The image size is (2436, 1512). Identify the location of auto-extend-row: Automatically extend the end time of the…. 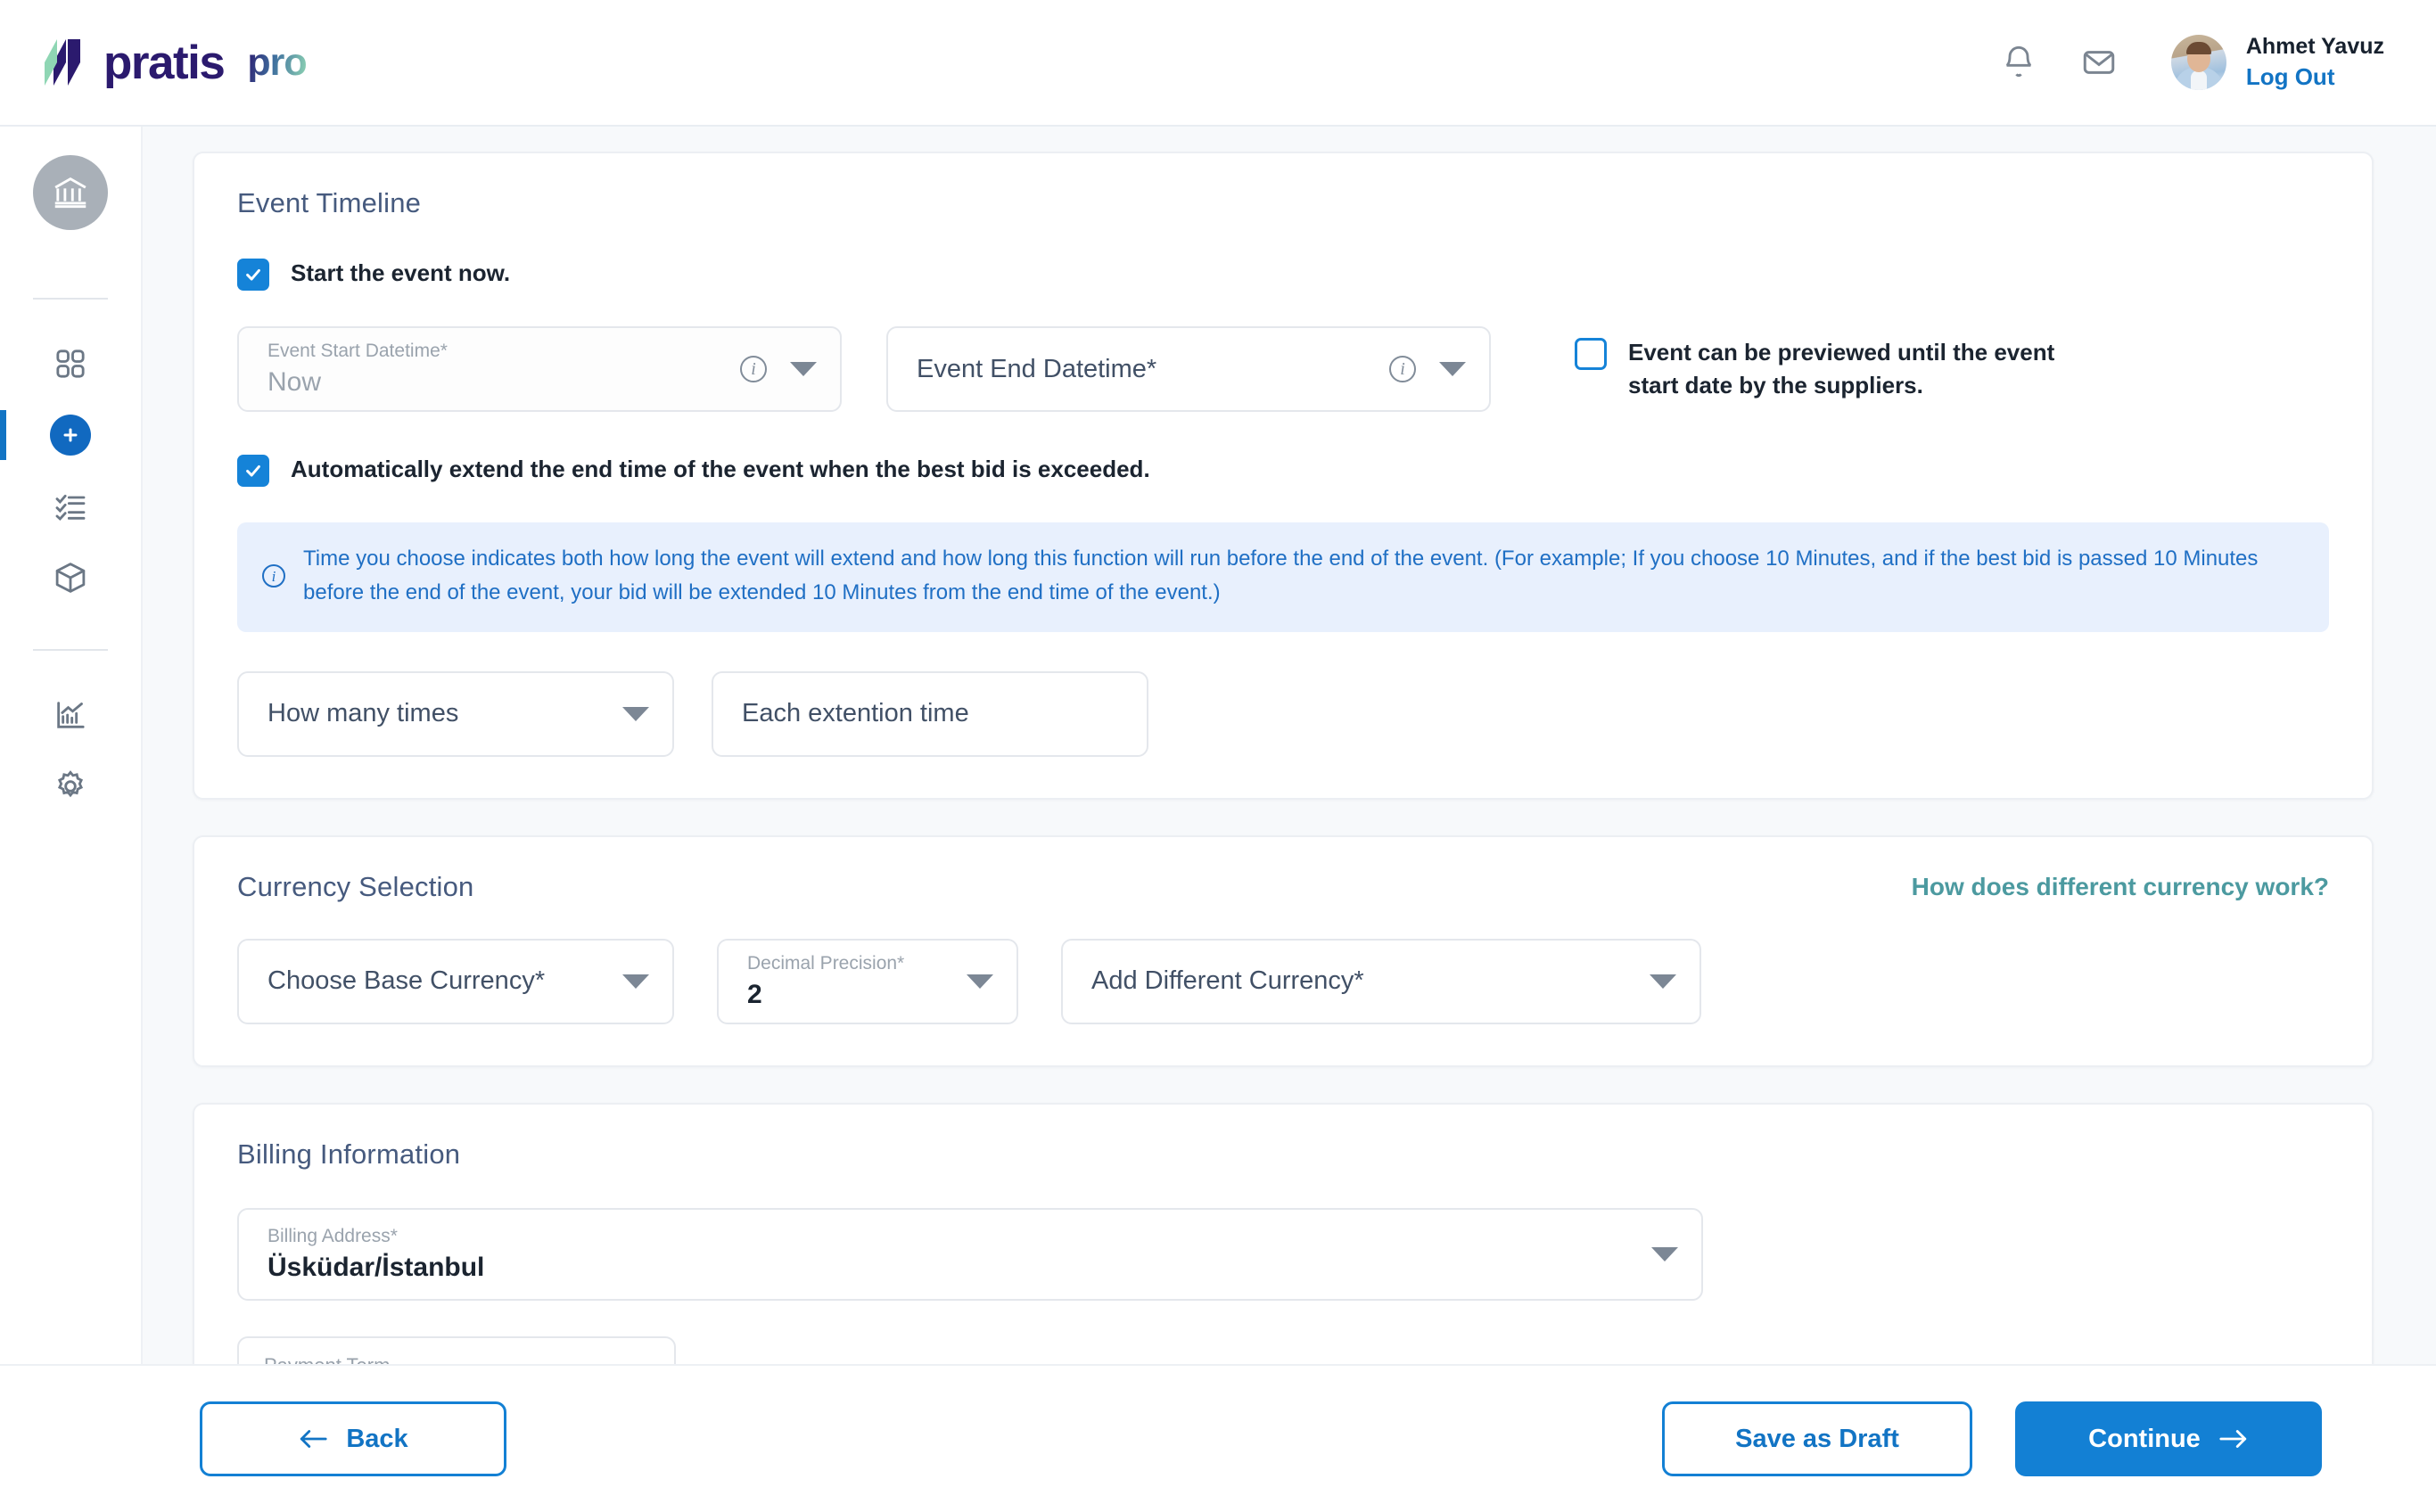
(1283, 470).